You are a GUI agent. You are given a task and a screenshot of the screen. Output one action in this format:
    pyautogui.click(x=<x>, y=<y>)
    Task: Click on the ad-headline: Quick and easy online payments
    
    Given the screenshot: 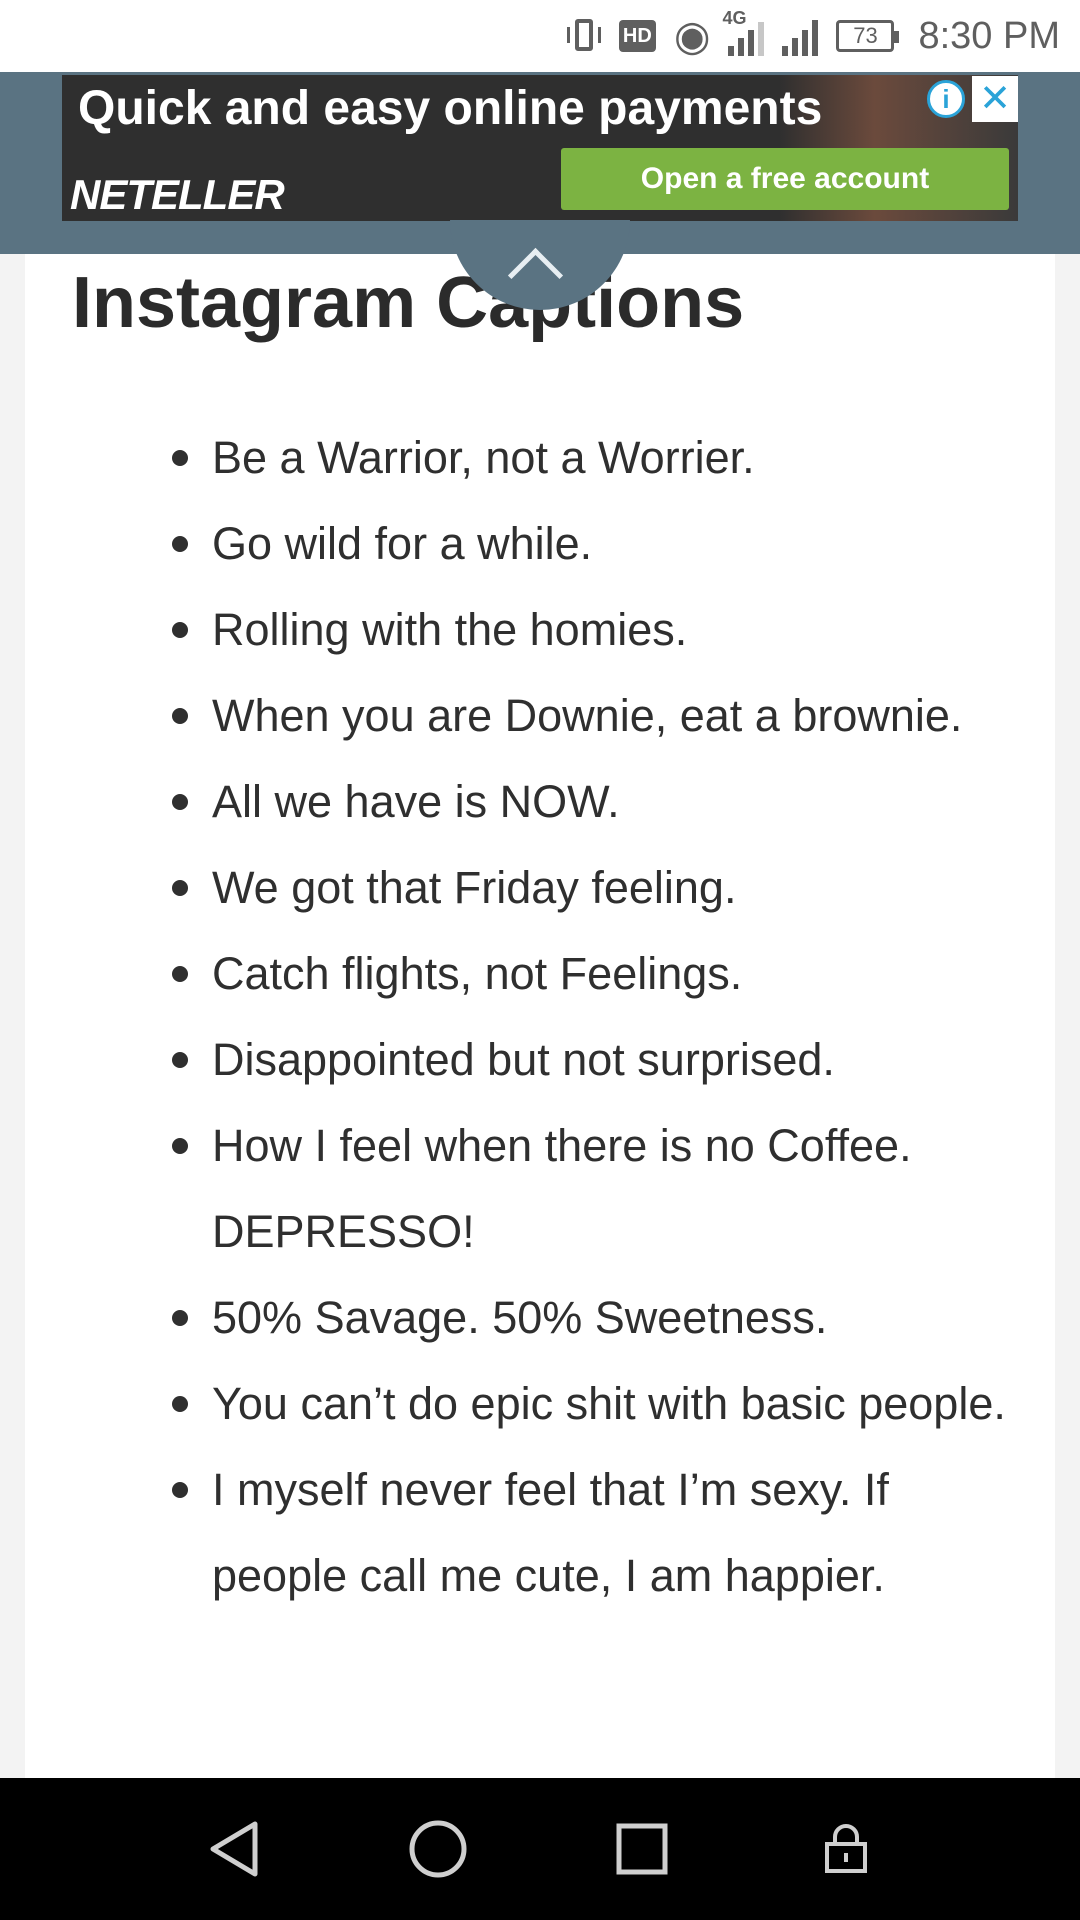 What is the action you would take?
    pyautogui.click(x=450, y=108)
    